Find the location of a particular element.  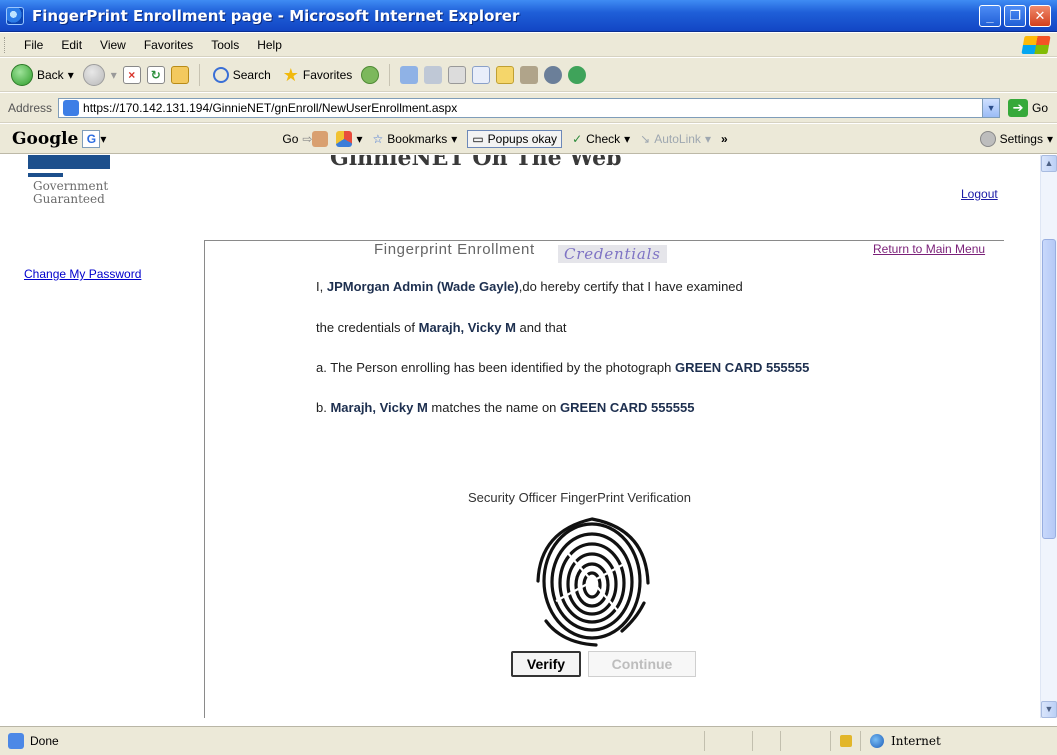

scroll-up-arrow-icon: ▲ is located at coordinates (1049, 163).